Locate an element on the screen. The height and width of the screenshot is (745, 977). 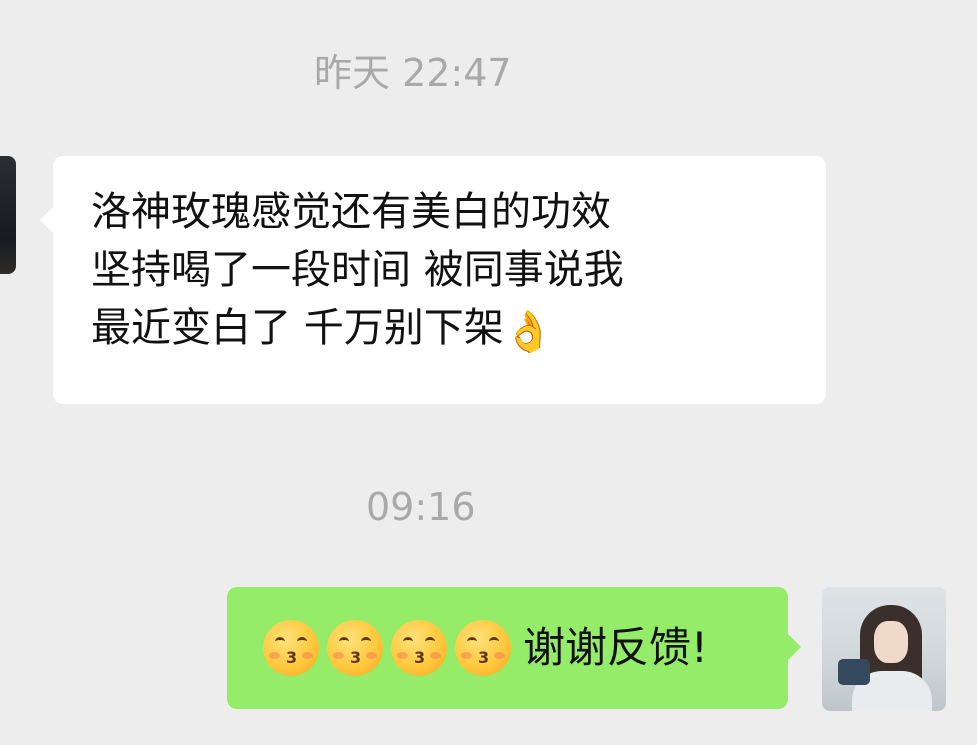
outgoing-message-text: 谢谢反馈! is located at coordinates (615, 647).